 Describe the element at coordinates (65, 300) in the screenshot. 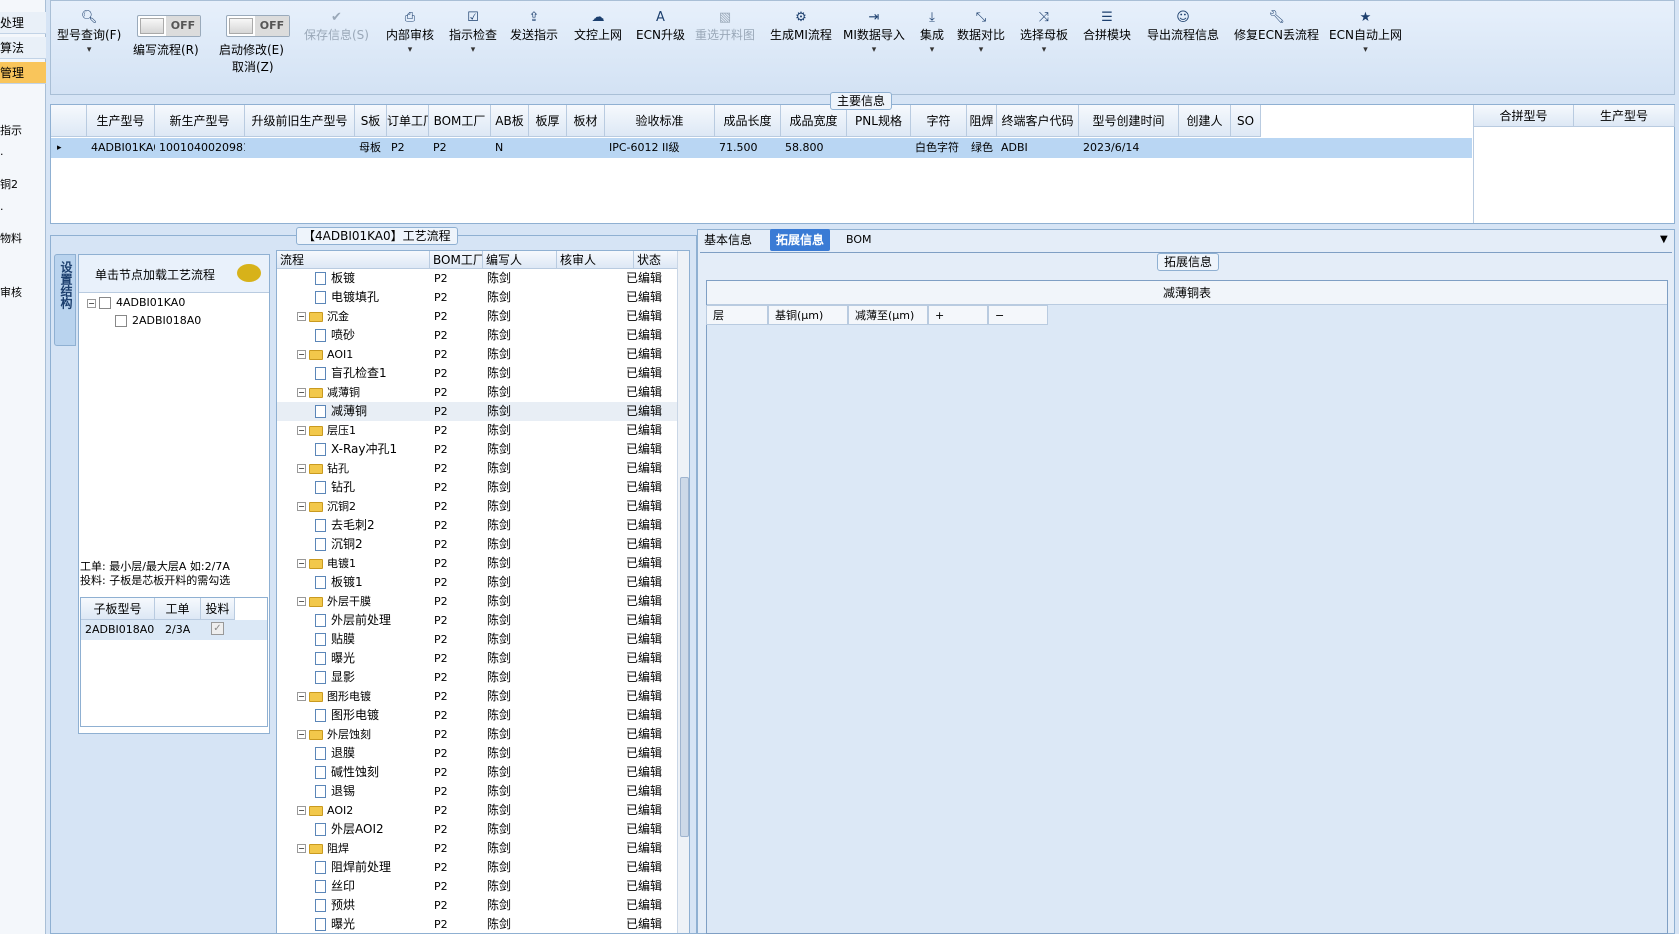

I see `structure-vertical-tab: 设置结构` at that location.